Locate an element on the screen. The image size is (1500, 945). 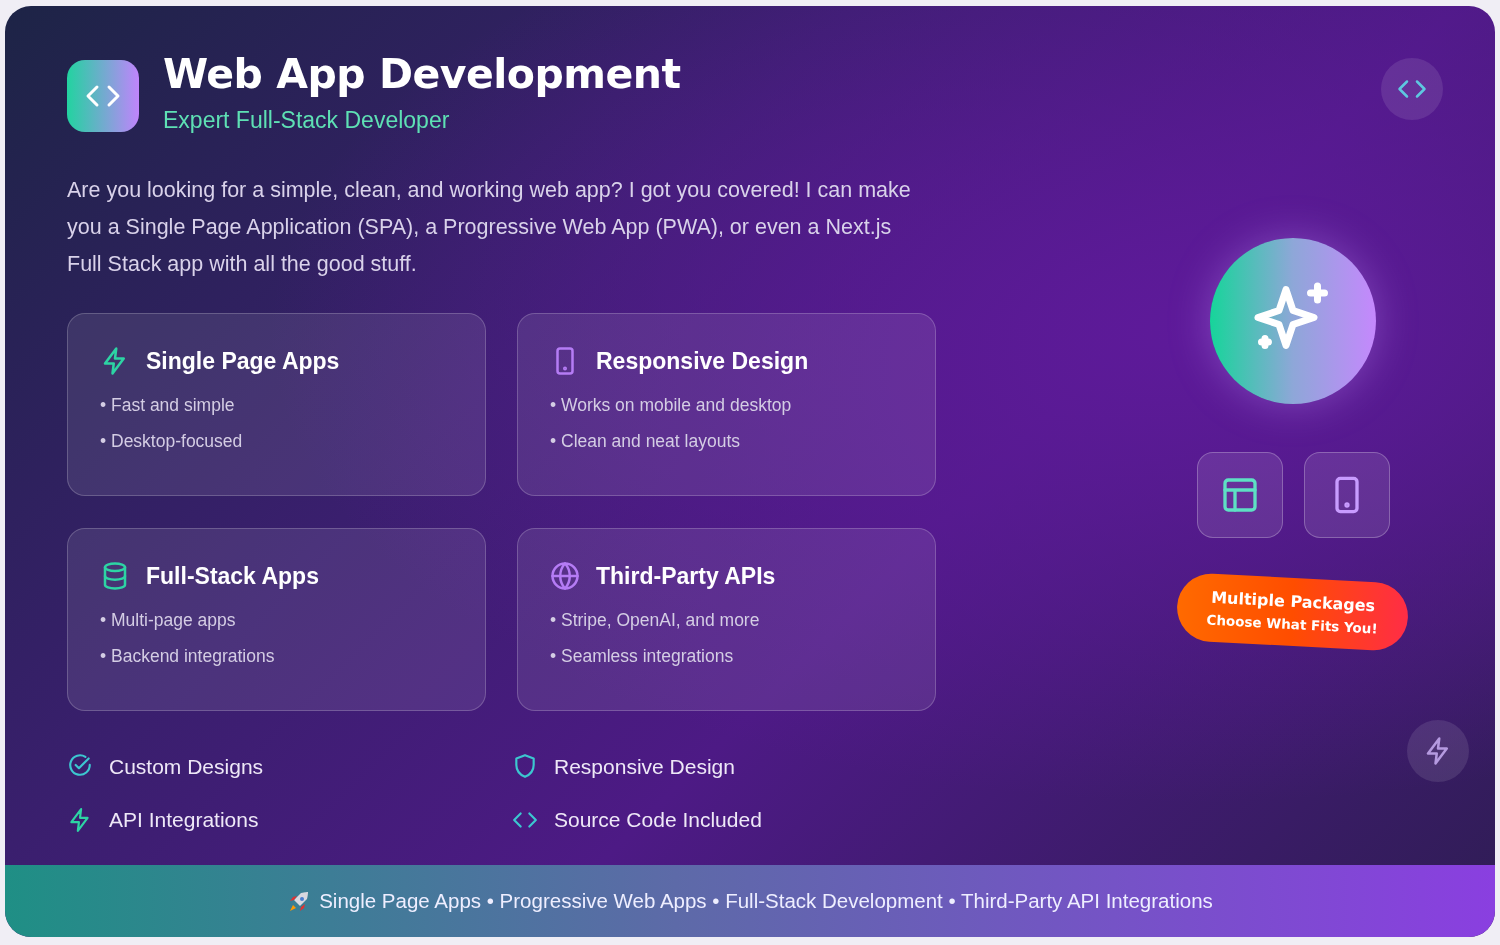
card-point: • Fast and simple is located at coordinates (168, 405).